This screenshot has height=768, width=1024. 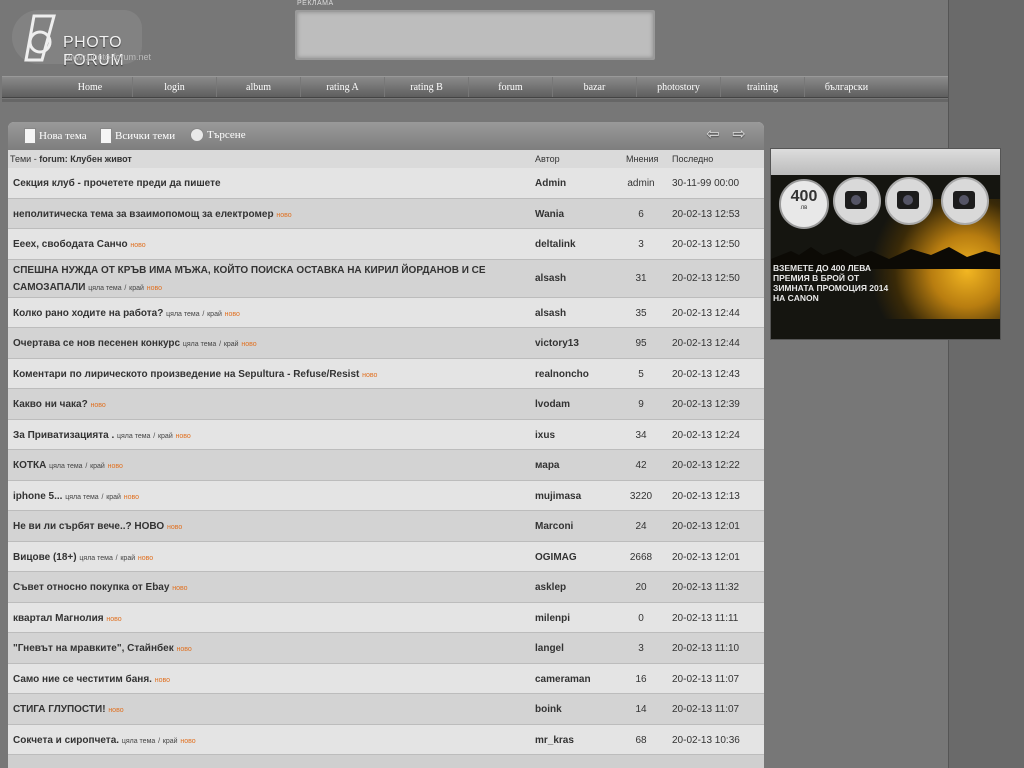 What do you see at coordinates (713, 135) in the screenshot?
I see `prev-page-icon: ⇦` at bounding box center [713, 135].